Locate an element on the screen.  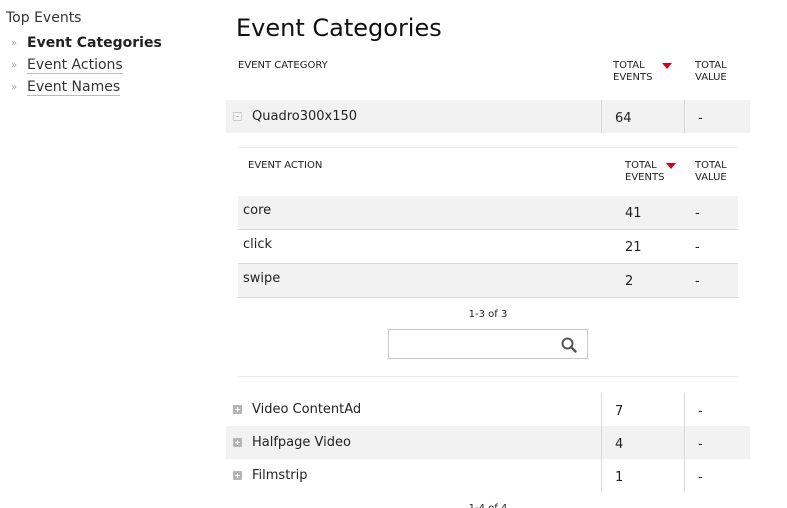
sidebar-item-label: Event Categories is located at coordinates (94, 43).